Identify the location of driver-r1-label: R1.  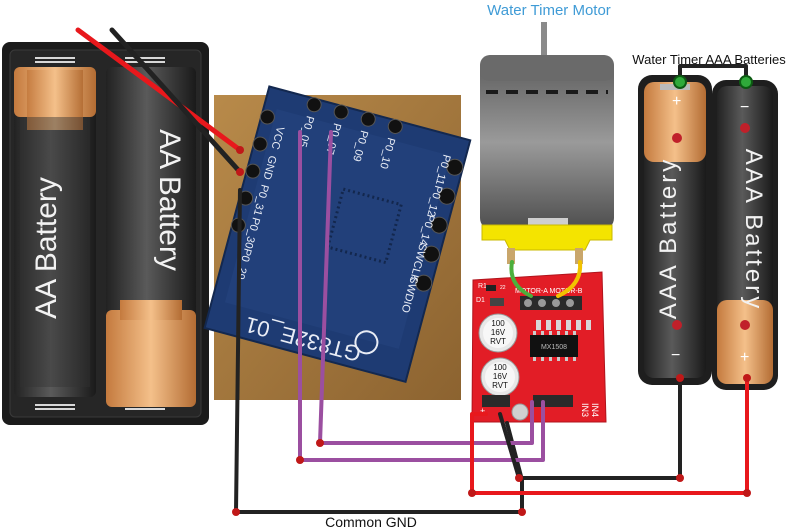
(482, 286).